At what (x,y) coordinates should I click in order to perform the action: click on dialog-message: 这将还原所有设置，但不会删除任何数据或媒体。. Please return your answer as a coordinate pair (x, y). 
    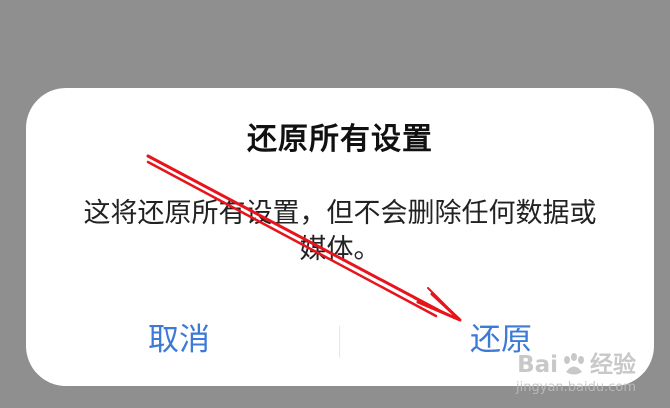
    Looking at the image, I should click on (340, 231).